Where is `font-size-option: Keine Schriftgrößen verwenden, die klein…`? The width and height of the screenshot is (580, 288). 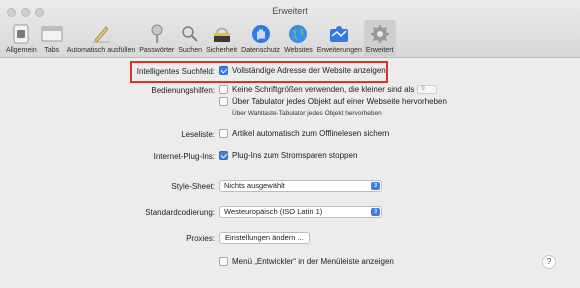
font-size-option: Keine Schriftgrößen verwenden, die klein… is located at coordinates (323, 89).